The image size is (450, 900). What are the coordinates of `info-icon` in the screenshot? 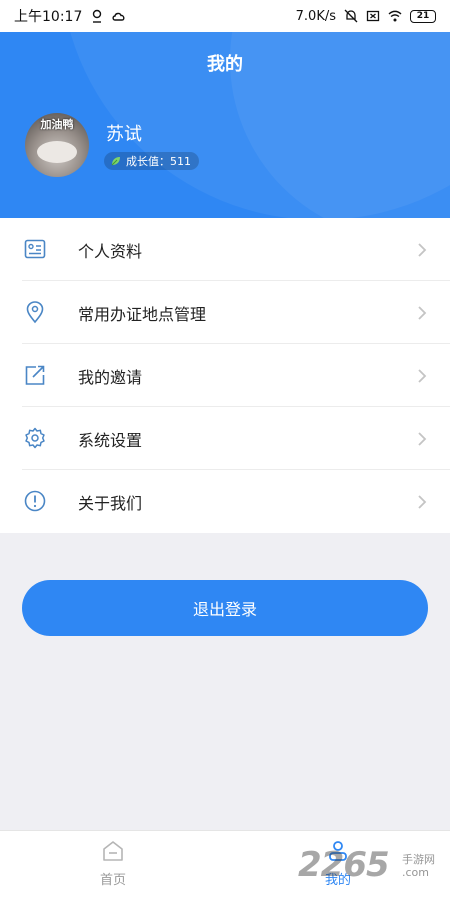 It's located at (35, 501).